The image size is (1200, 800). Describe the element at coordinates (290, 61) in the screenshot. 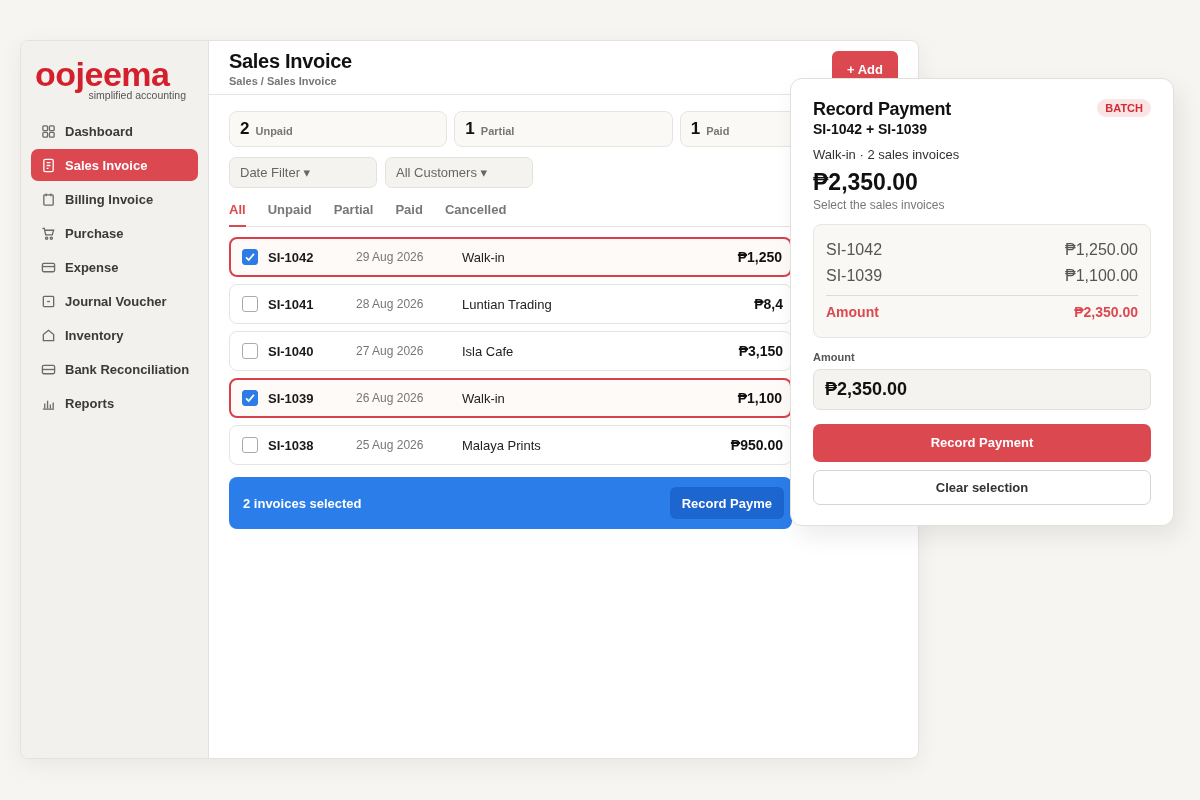

I see `page-title: Sales Invoice` at that location.